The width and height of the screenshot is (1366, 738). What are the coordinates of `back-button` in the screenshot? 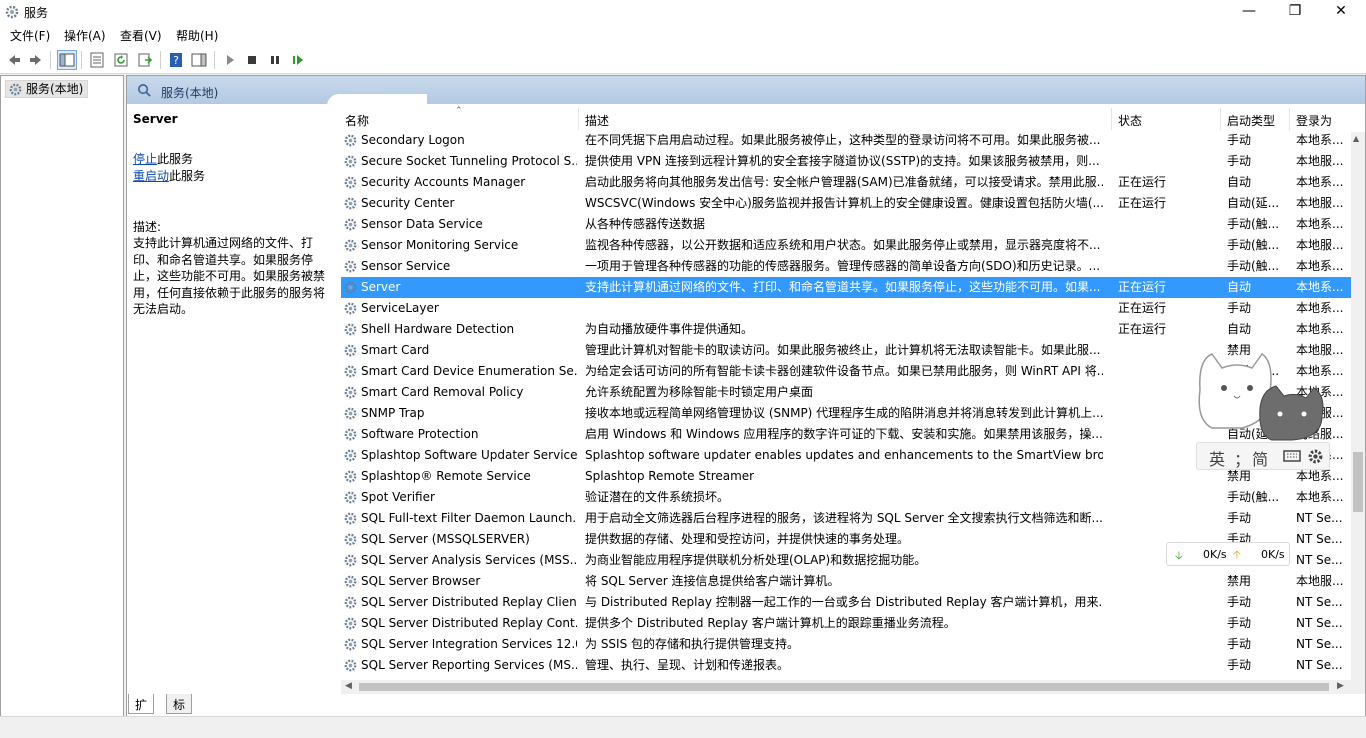 It's located at (14, 60).